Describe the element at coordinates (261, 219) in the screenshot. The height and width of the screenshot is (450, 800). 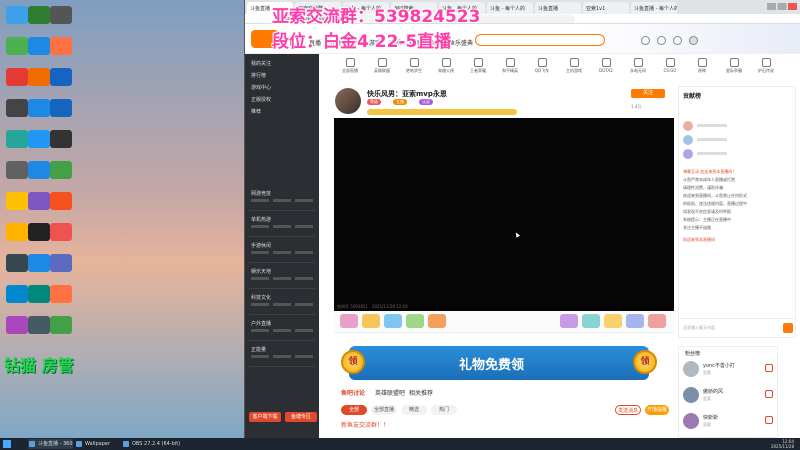
I see `sidebar-item: 单机热游` at that location.